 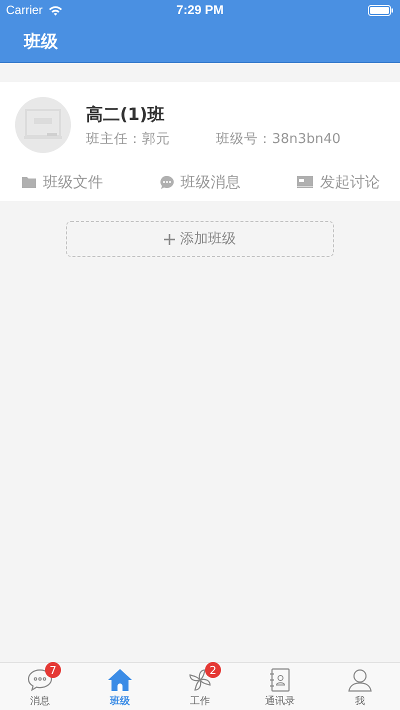 What do you see at coordinates (126, 115) in the screenshot?
I see `class-name: 高二(1)班` at bounding box center [126, 115].